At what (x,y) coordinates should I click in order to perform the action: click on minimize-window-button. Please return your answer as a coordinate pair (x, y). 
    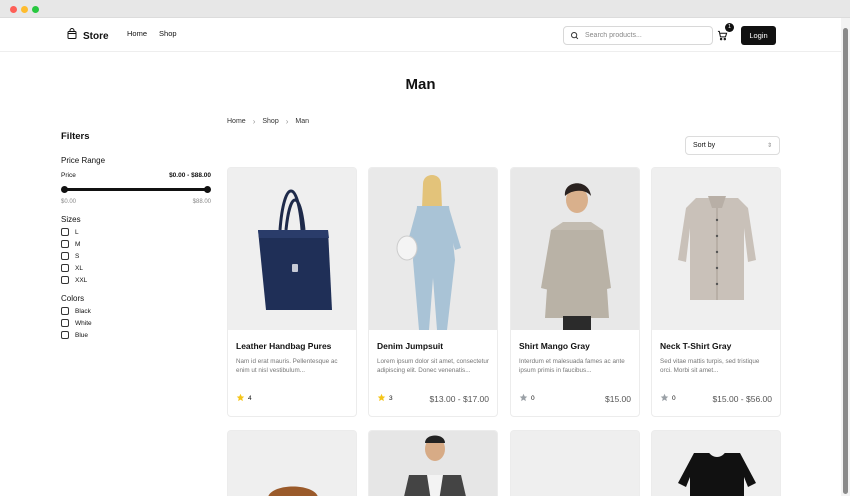
    Looking at the image, I should click on (24, 9).